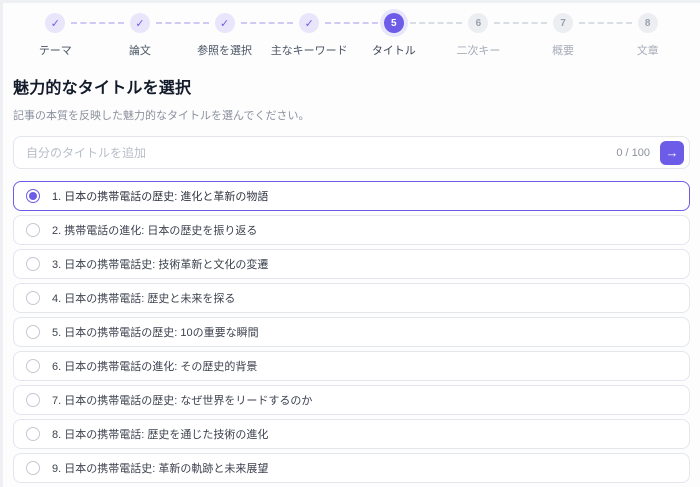  What do you see at coordinates (139, 51) in the screenshot?
I see `step-label: 論文` at bounding box center [139, 51].